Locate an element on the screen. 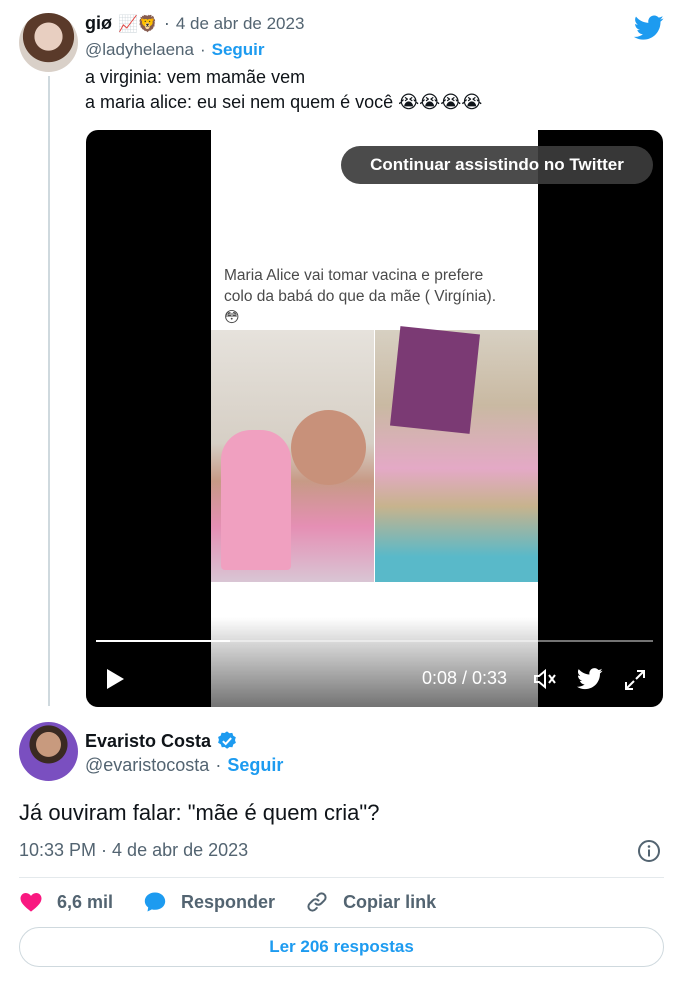  author-handle-row: @evaristocosta · Seguir is located at coordinates (184, 765).